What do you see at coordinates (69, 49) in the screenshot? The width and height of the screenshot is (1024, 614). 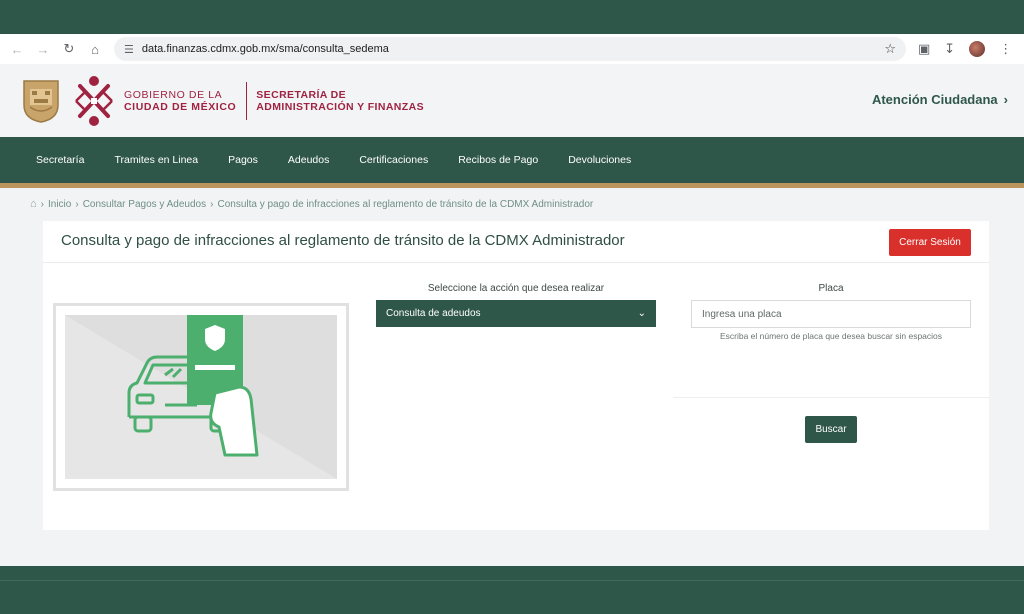 I see `reload-icon: ↻` at bounding box center [69, 49].